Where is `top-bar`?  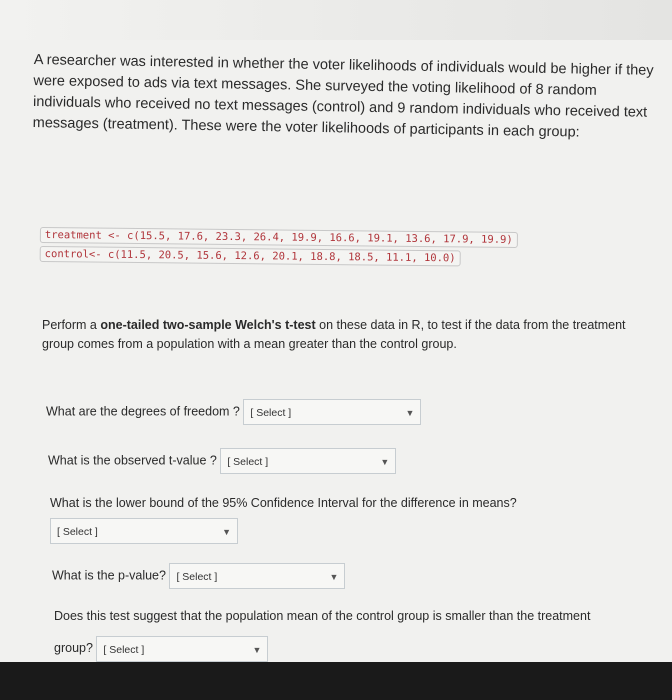
top-bar is located at coordinates (336, 20).